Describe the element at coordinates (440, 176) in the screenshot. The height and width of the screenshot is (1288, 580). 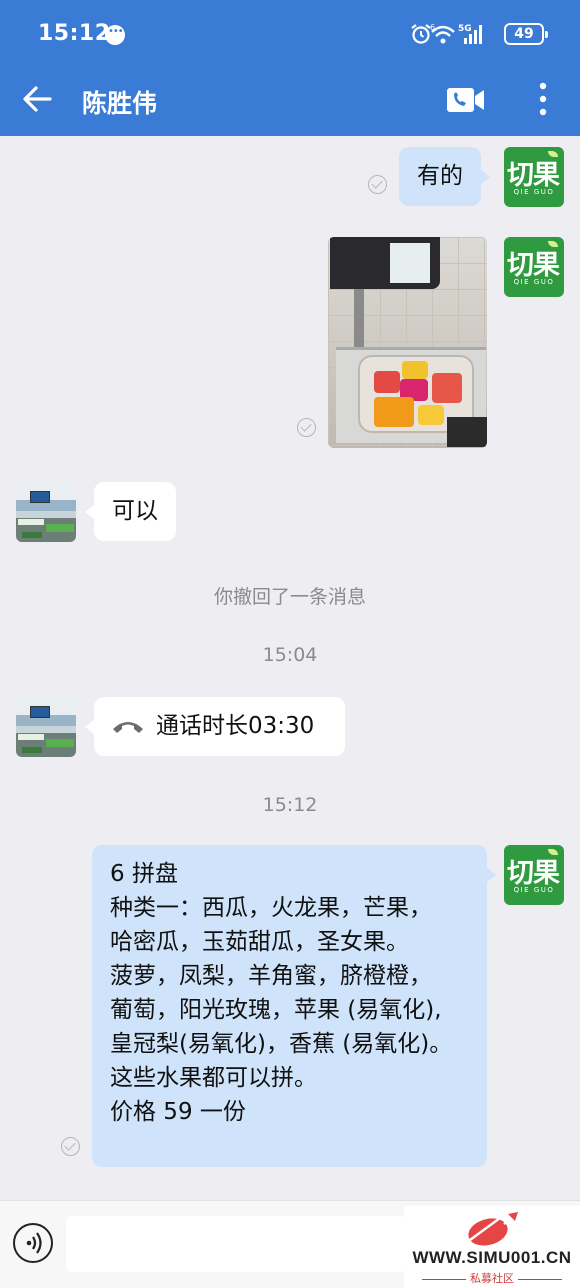
I see `message-text: 有的` at that location.